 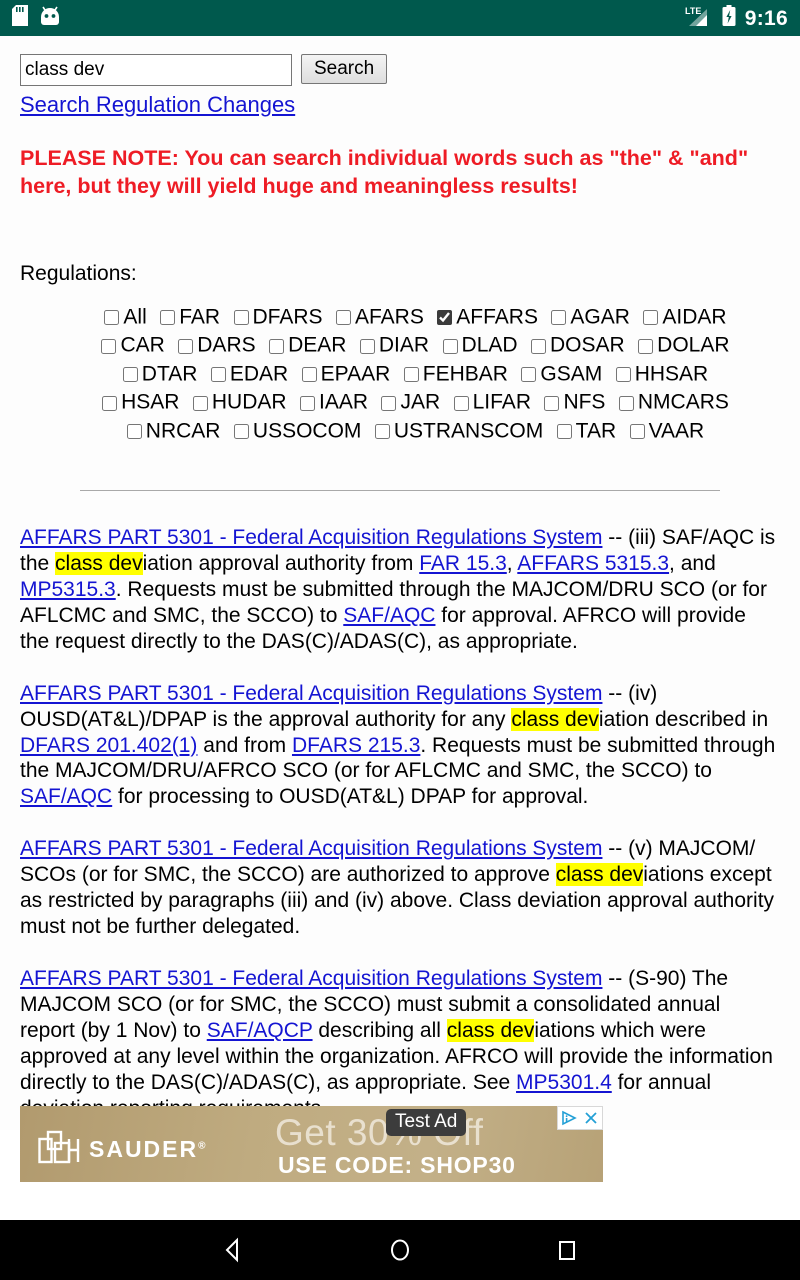 What do you see at coordinates (673, 402) in the screenshot?
I see `regulation-checkbox-nmcars: NMCARS` at bounding box center [673, 402].